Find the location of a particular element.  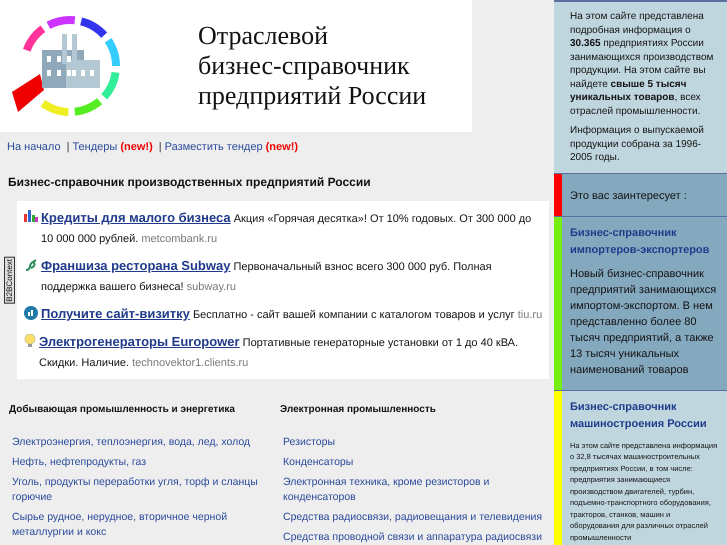

page-heading: Бизнес-справочник производственных предприятий России is located at coordinates (190, 182).